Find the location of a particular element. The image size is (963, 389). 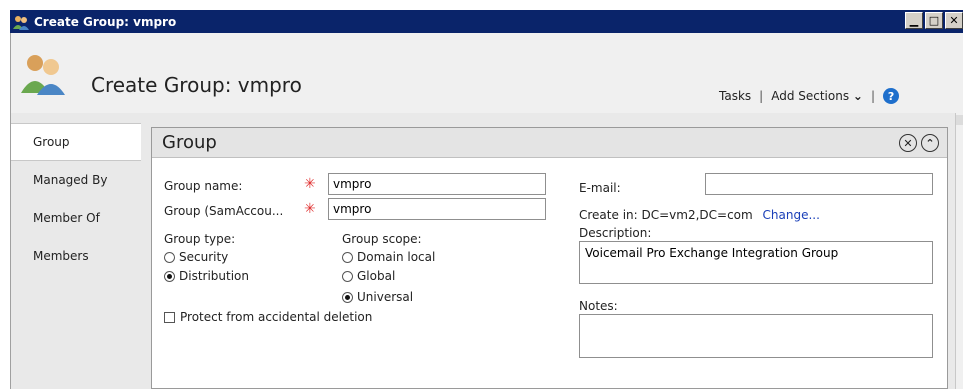

nav-item-members: Members is located at coordinates (75, 256).